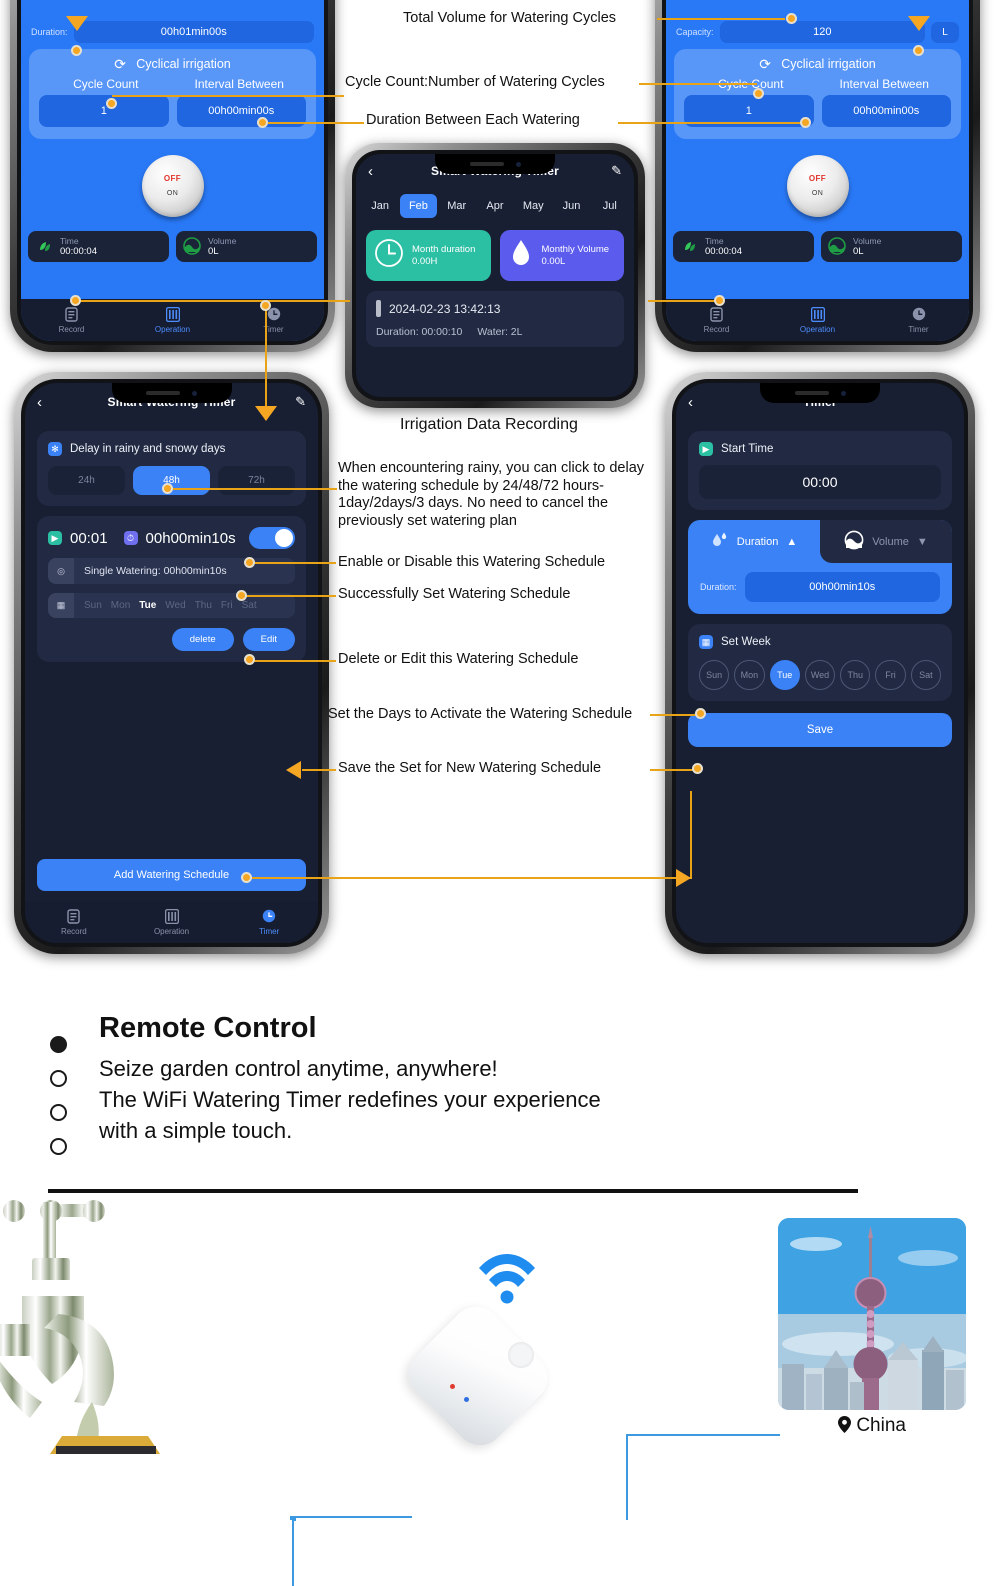 This screenshot has height=1586, width=1000. Describe the element at coordinates (171, 875) in the screenshot. I see `add-watering-schedule-button: Add Watering Schedule` at that location.